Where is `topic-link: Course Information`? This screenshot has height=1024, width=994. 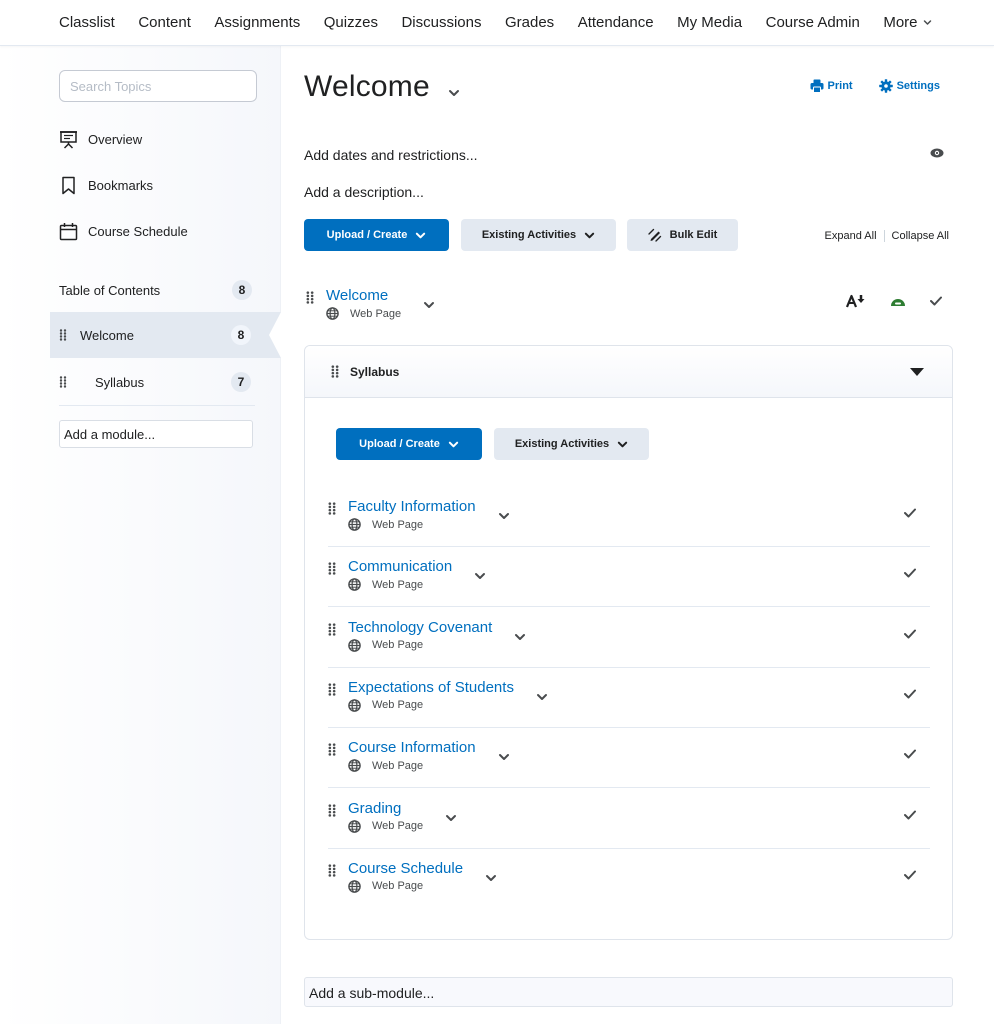 topic-link: Course Information is located at coordinates (412, 747).